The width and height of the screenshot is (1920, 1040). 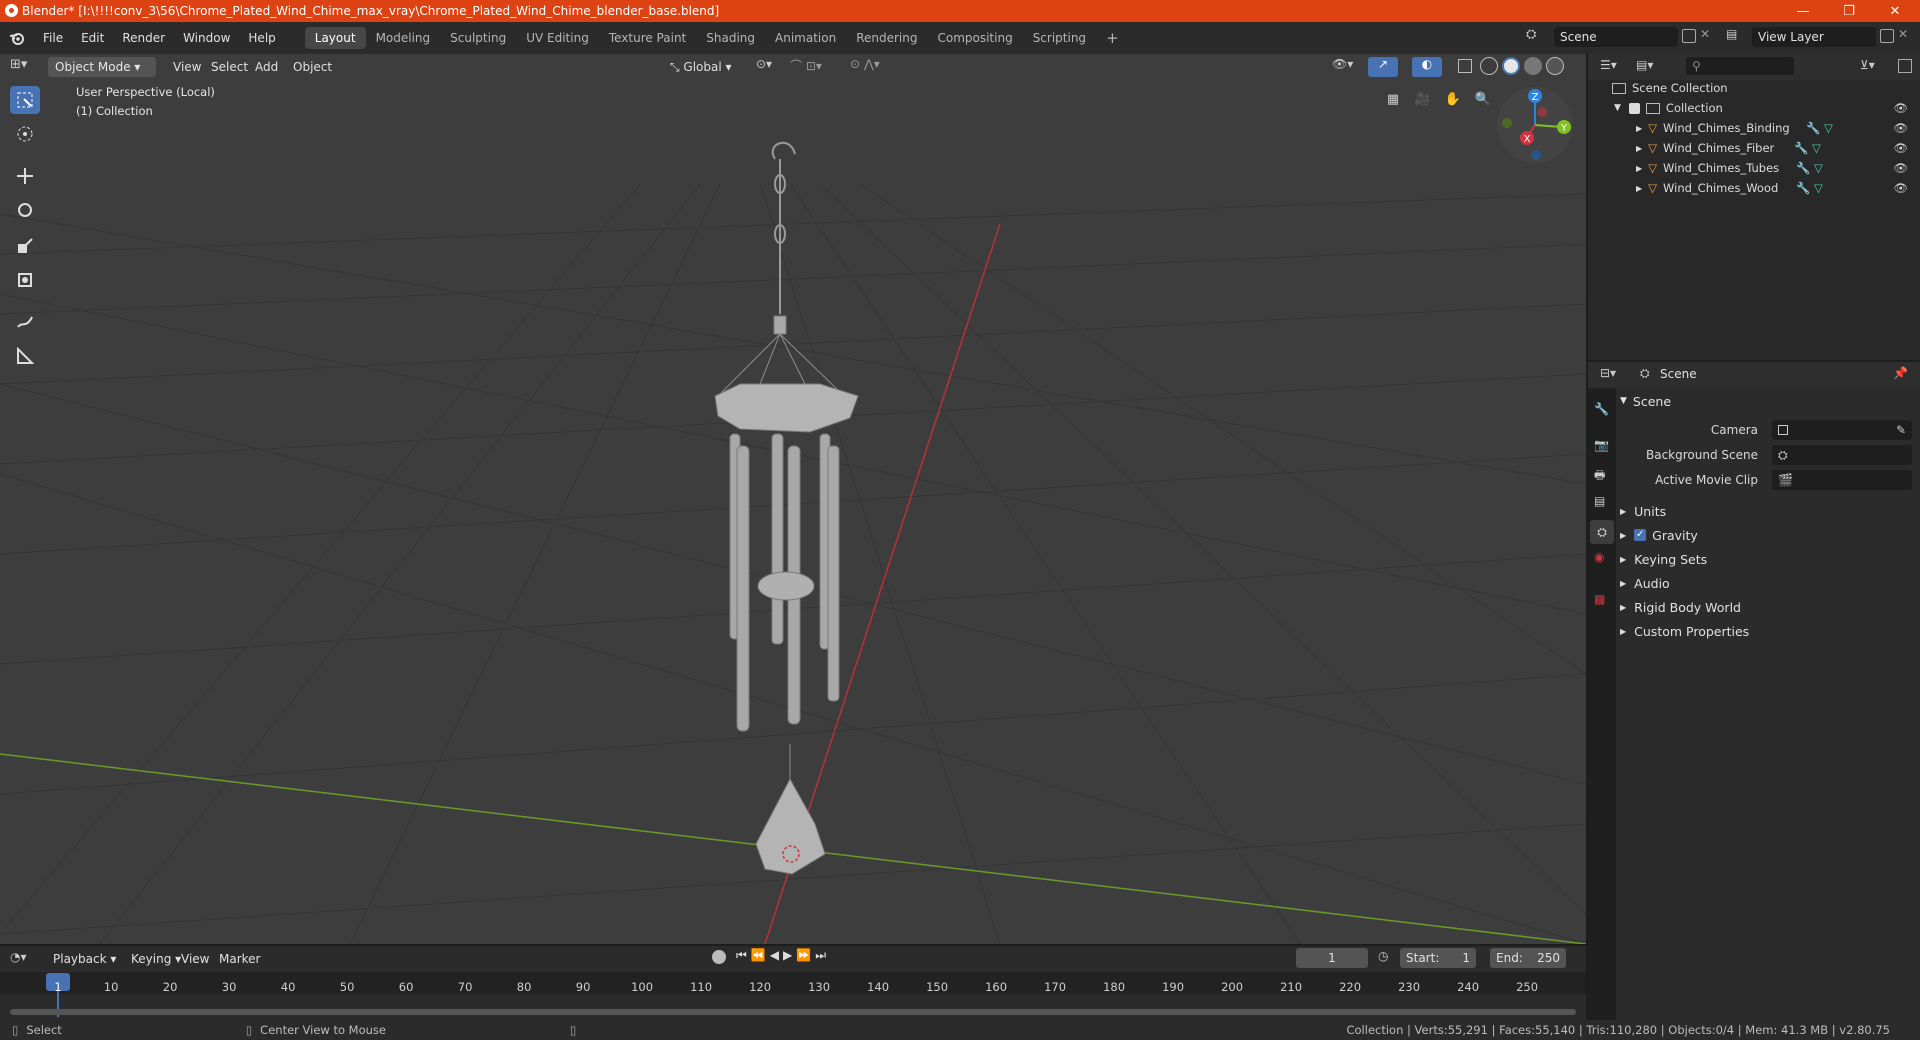 What do you see at coordinates (403, 38) in the screenshot?
I see `tab-modeling: Modeling` at bounding box center [403, 38].